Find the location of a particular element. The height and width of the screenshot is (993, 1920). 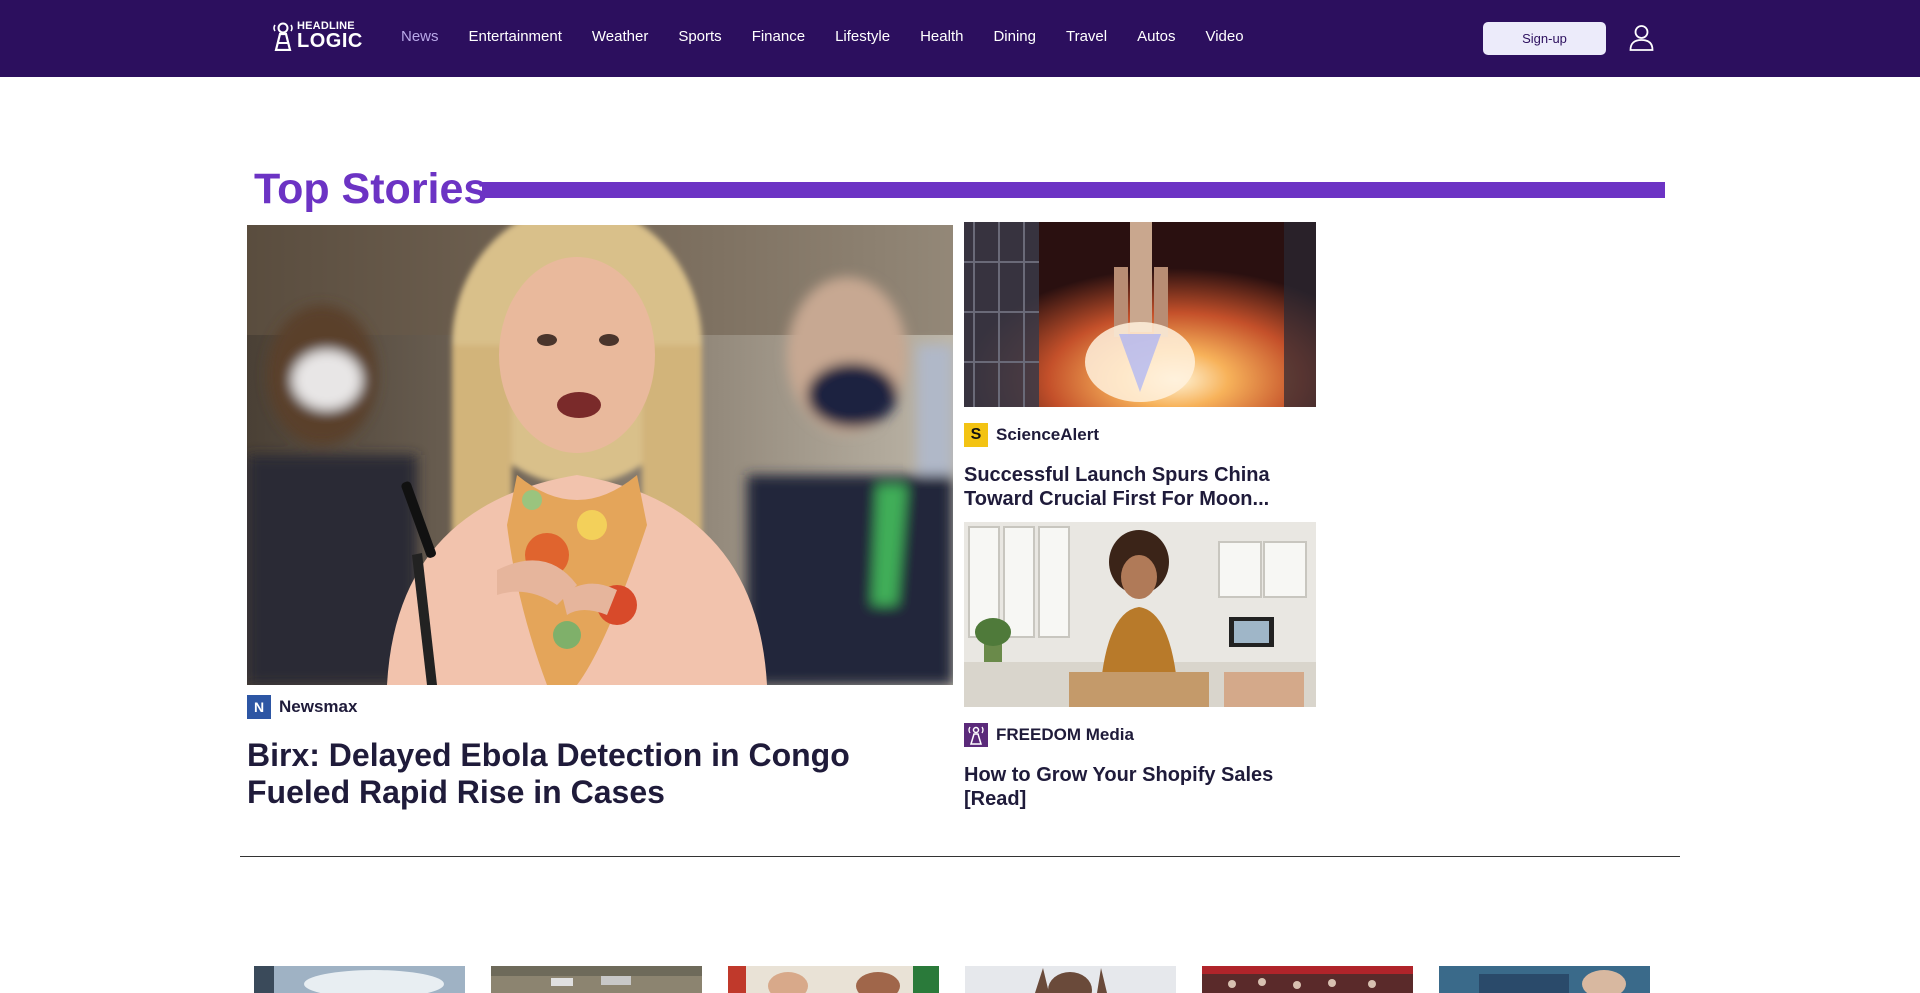

section-title-bar is located at coordinates (1073, 190).